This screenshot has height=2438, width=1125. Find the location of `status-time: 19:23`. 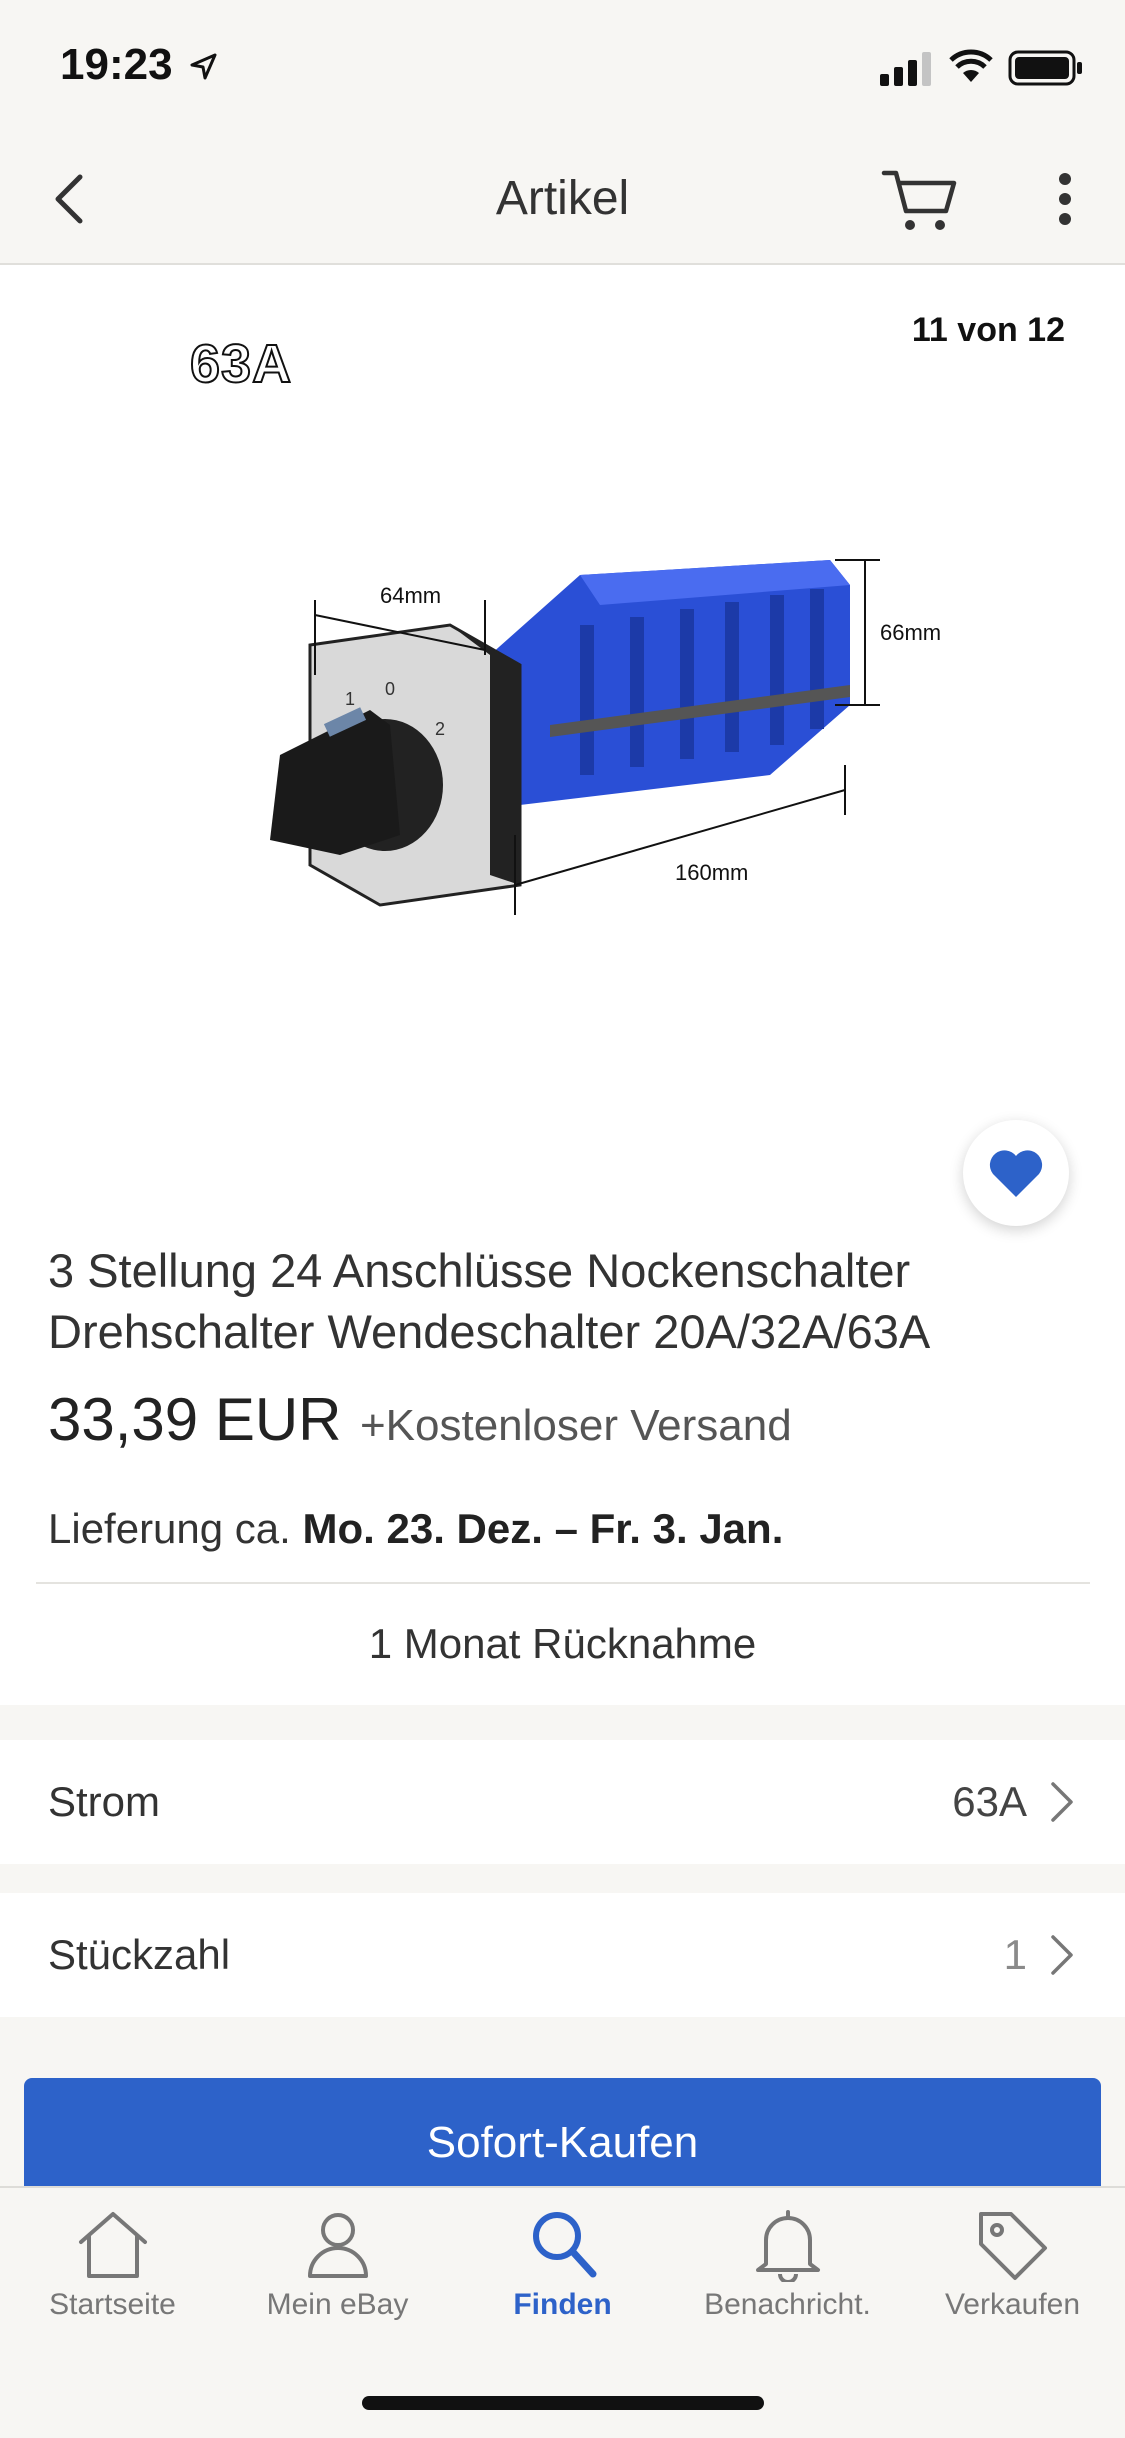

status-time: 19:23 is located at coordinates (116, 64).